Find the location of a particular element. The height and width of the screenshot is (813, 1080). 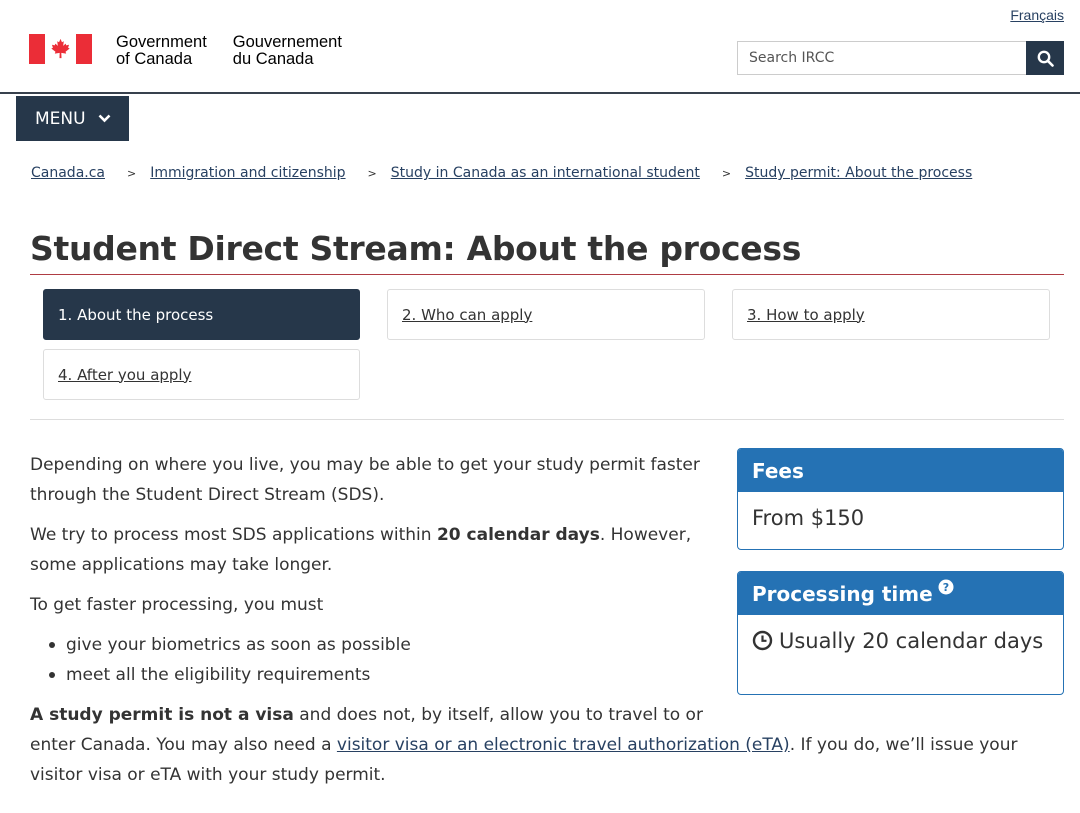

step-about-the-process: 1. About the process is located at coordinates (201, 314).